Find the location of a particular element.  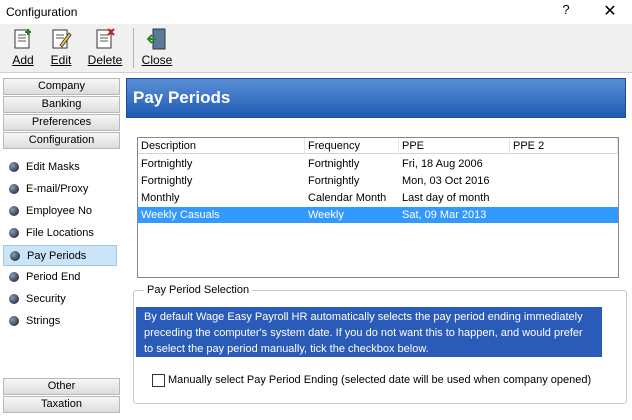

add-button: Add is located at coordinates (23, 49).